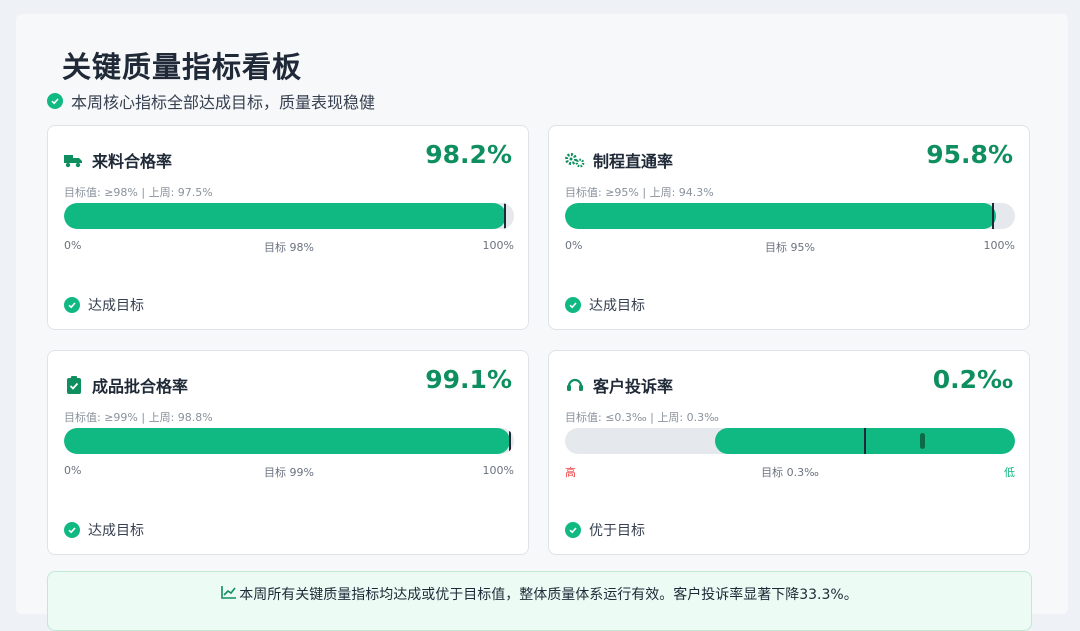  Describe the element at coordinates (182, 67) in the screenshot. I see `page-title: 关键质量指标看板` at that location.